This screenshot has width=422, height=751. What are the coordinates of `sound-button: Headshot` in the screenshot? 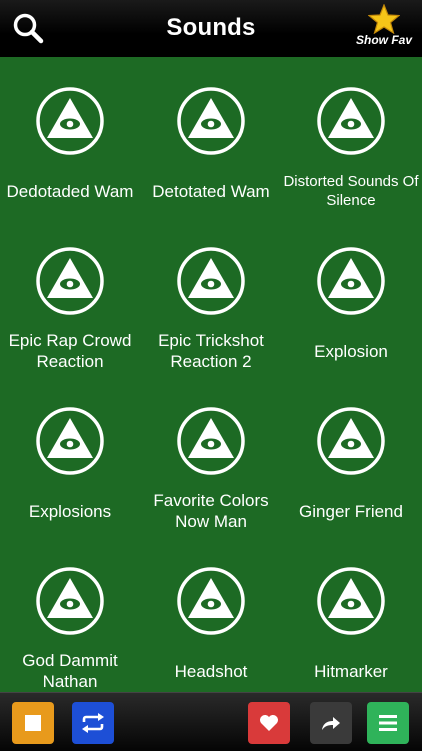 It's located at (211, 614).